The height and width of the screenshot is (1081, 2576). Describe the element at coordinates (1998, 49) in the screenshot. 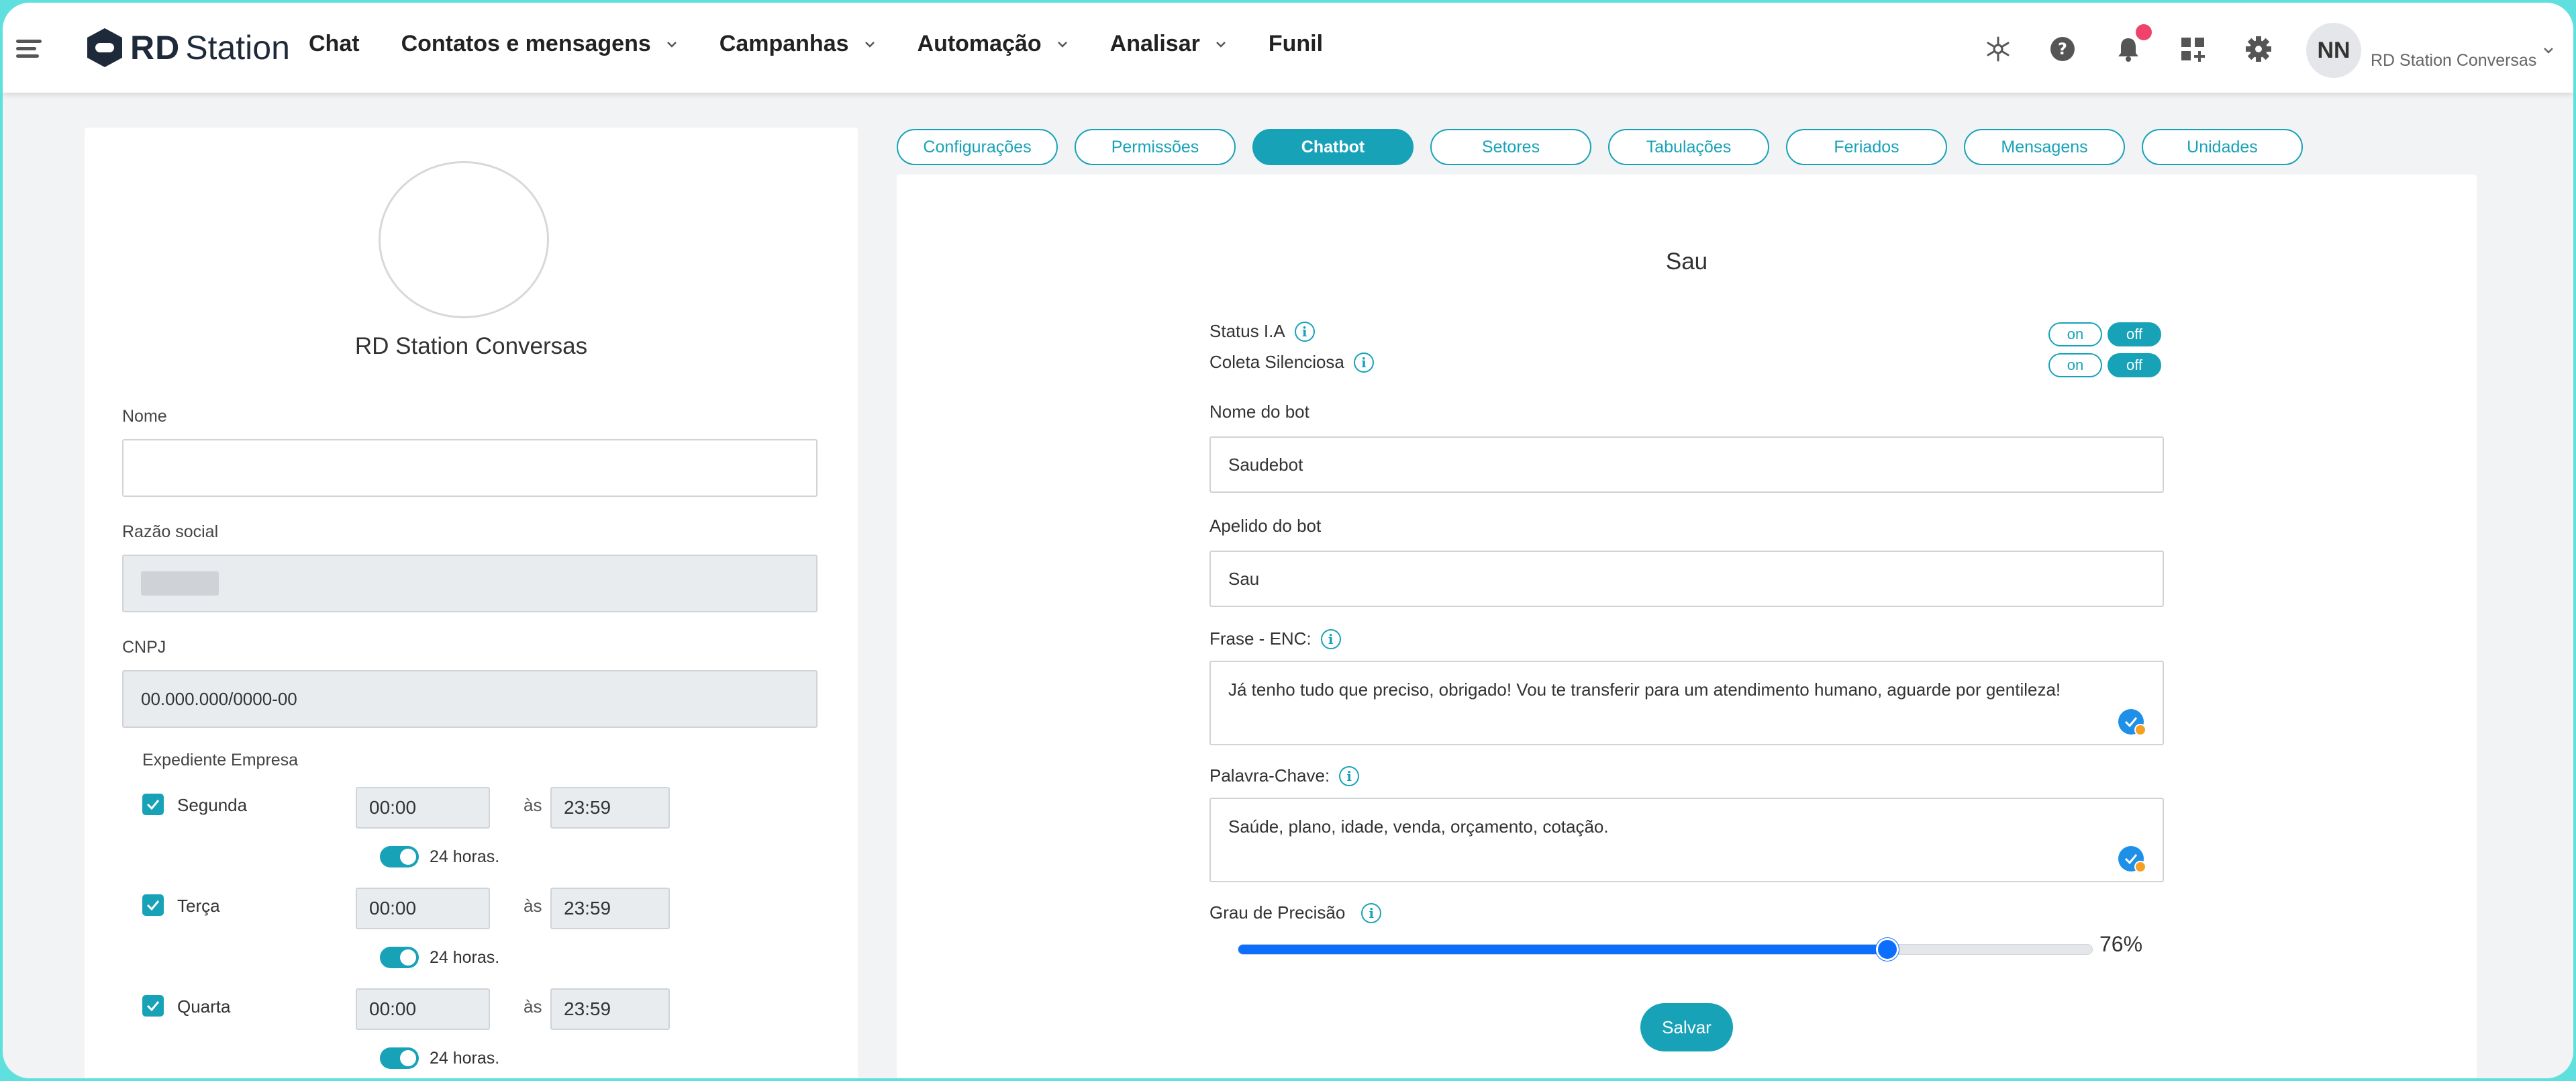

I see `integrations-icon` at that location.